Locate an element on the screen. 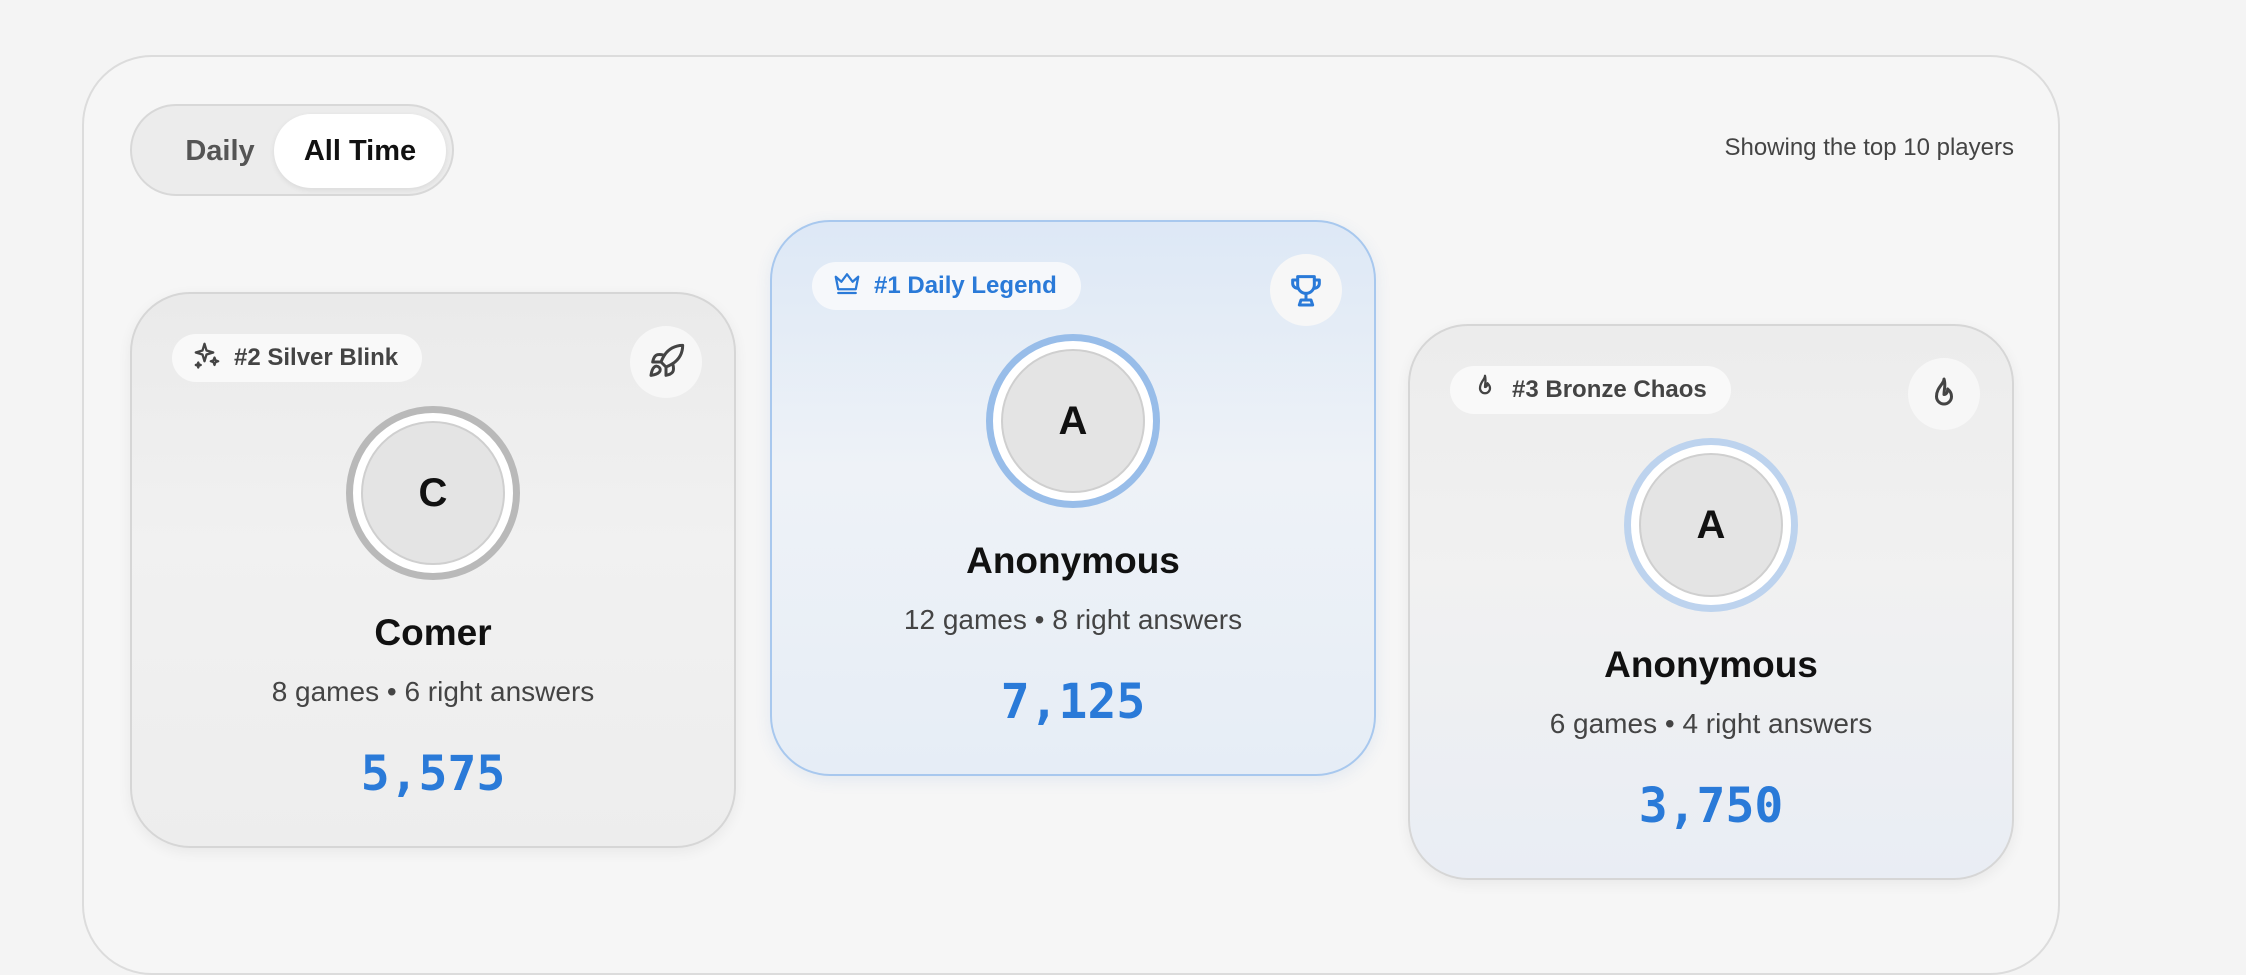 The image size is (2246, 975). sparkles-icon is located at coordinates (207, 358).